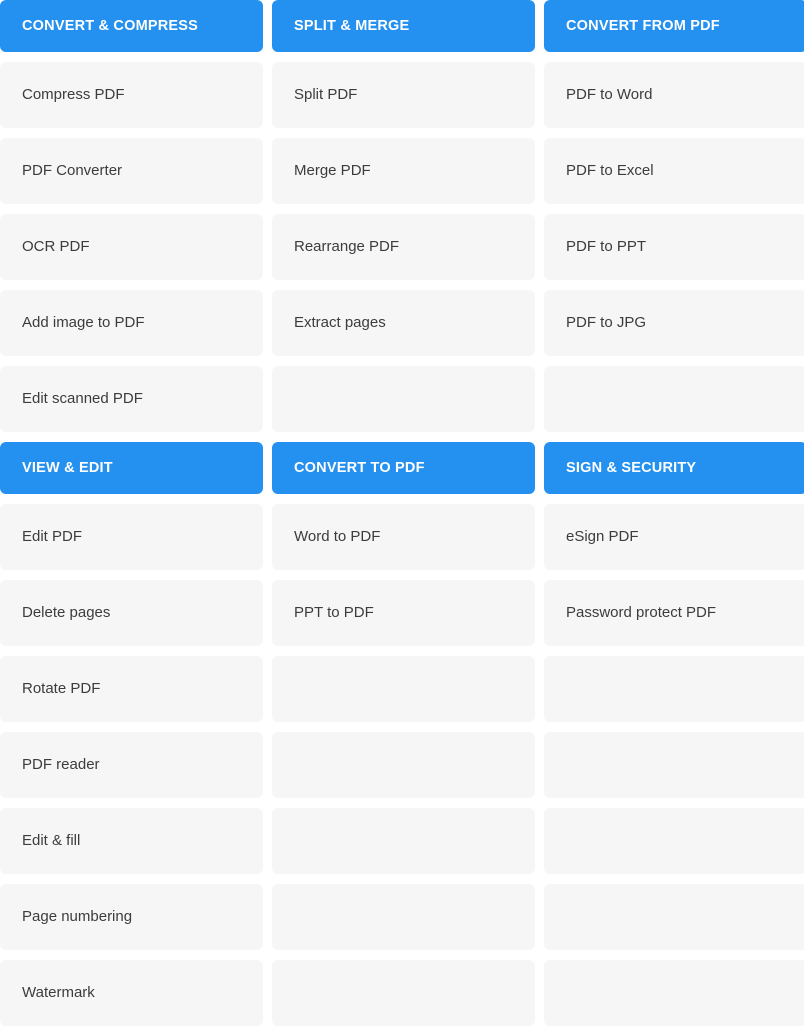 The height and width of the screenshot is (1026, 804). I want to click on tool-item-label: PDF reader, so click(61, 764).